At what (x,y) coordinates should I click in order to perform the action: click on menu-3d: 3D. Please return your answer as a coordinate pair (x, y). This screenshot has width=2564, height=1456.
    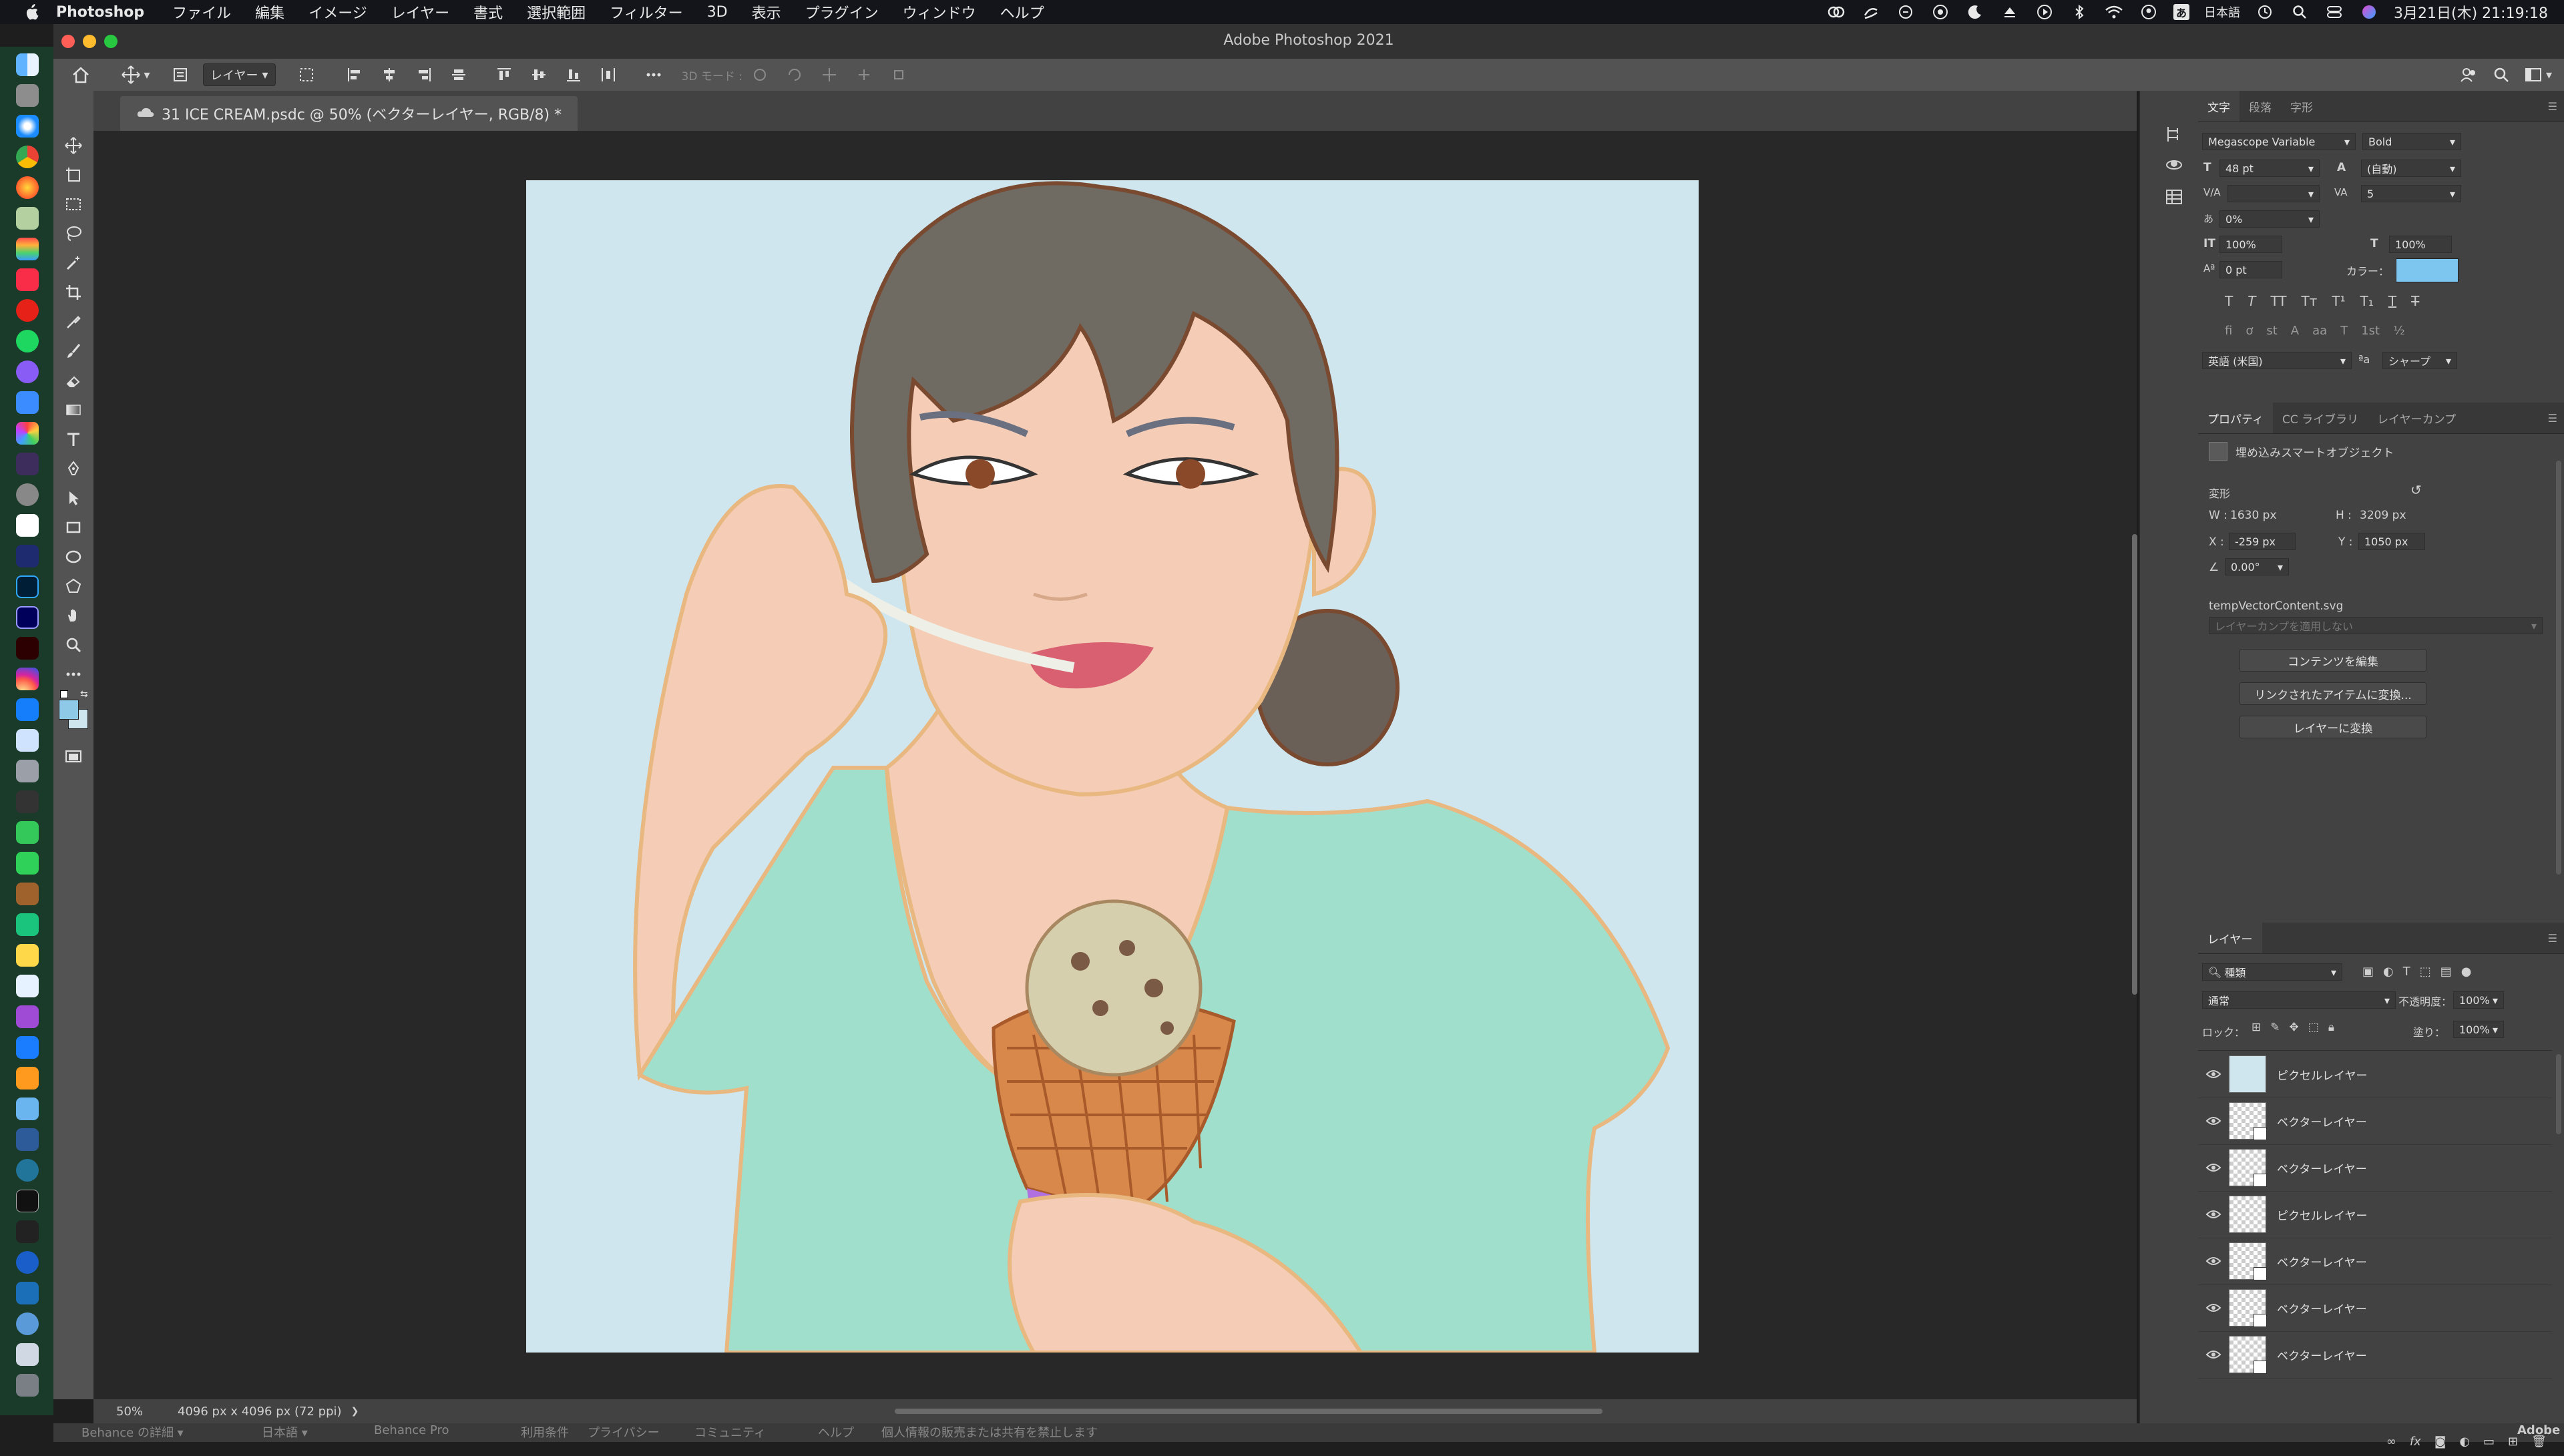
    Looking at the image, I should click on (717, 13).